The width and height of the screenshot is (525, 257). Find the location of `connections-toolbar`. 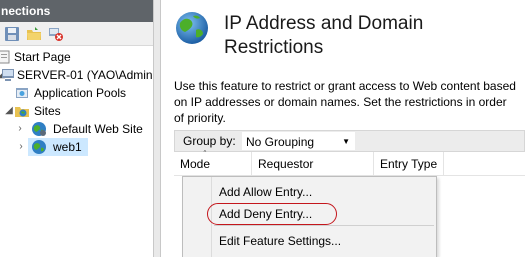

connections-toolbar is located at coordinates (76, 34).